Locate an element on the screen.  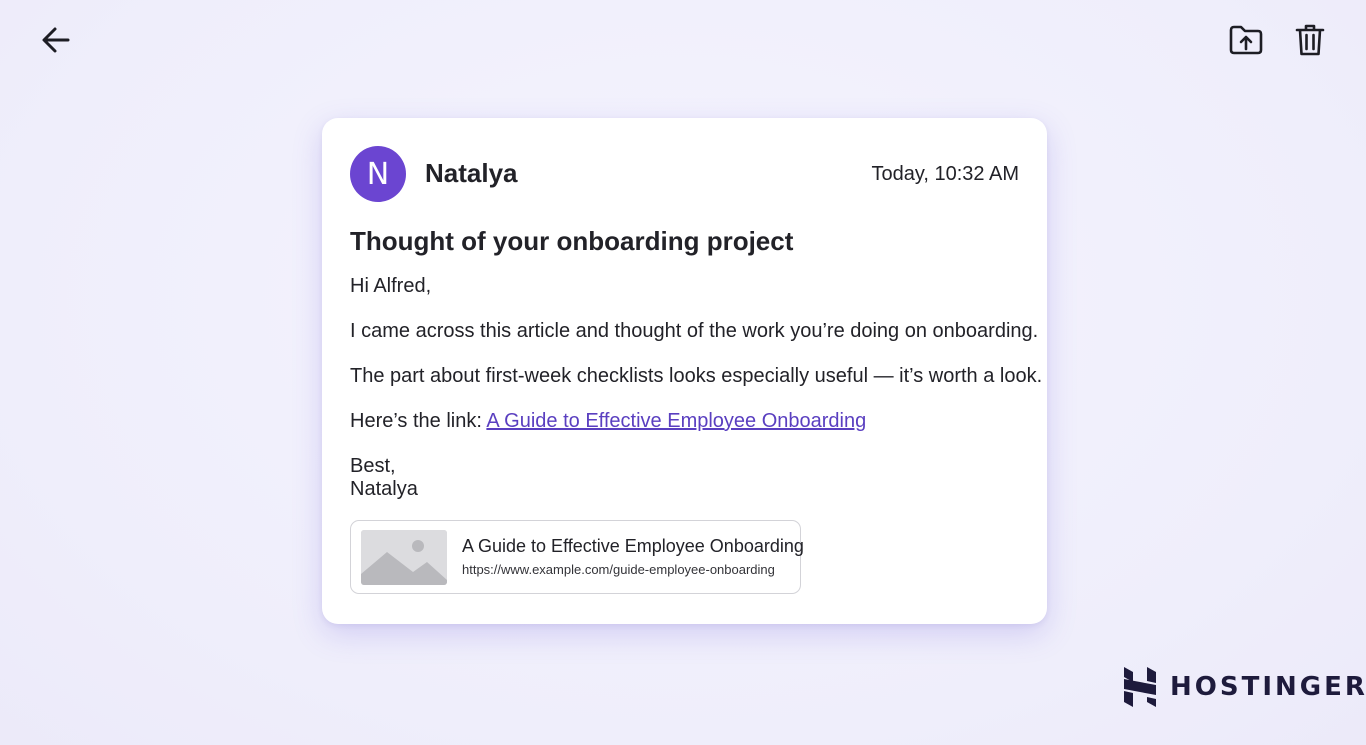
sender-avatar: N is located at coordinates (378, 174).